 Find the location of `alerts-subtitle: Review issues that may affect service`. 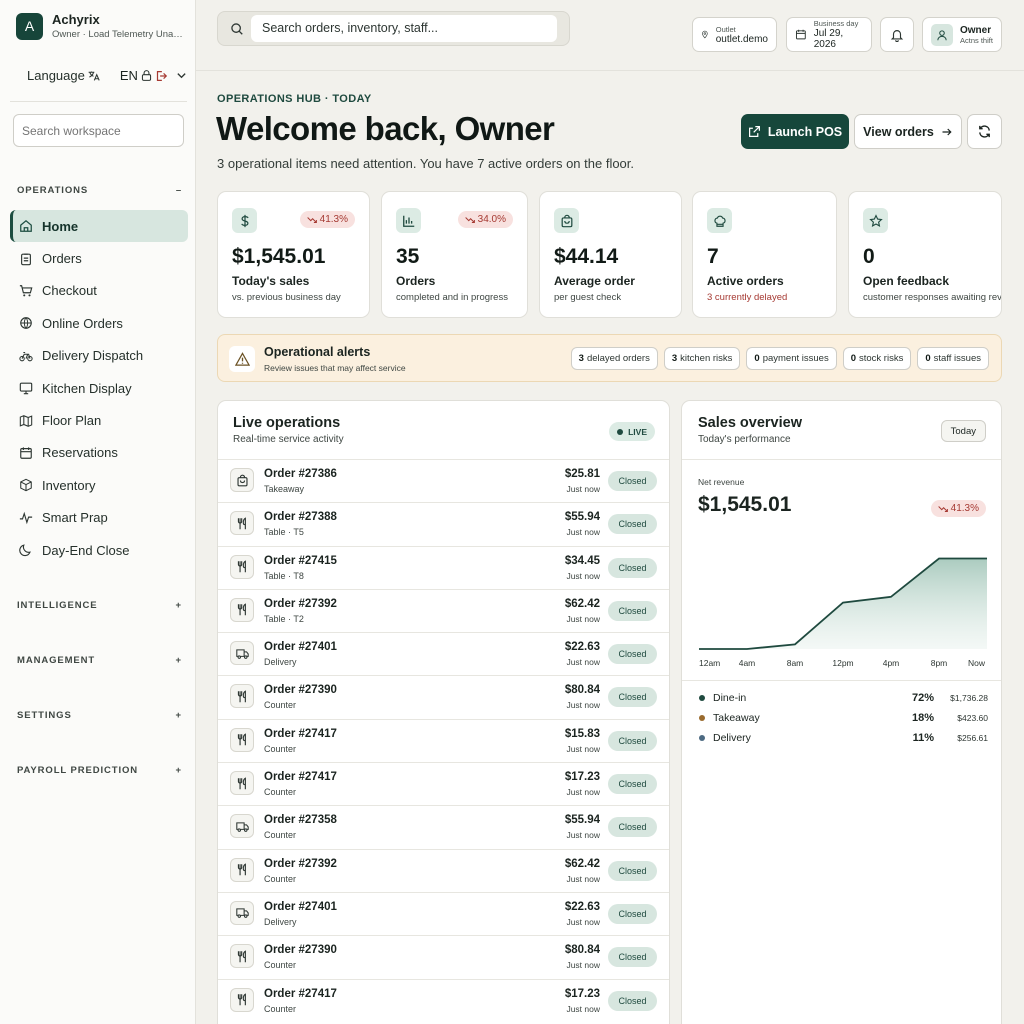

alerts-subtitle: Review issues that may affect service is located at coordinates (335, 368).